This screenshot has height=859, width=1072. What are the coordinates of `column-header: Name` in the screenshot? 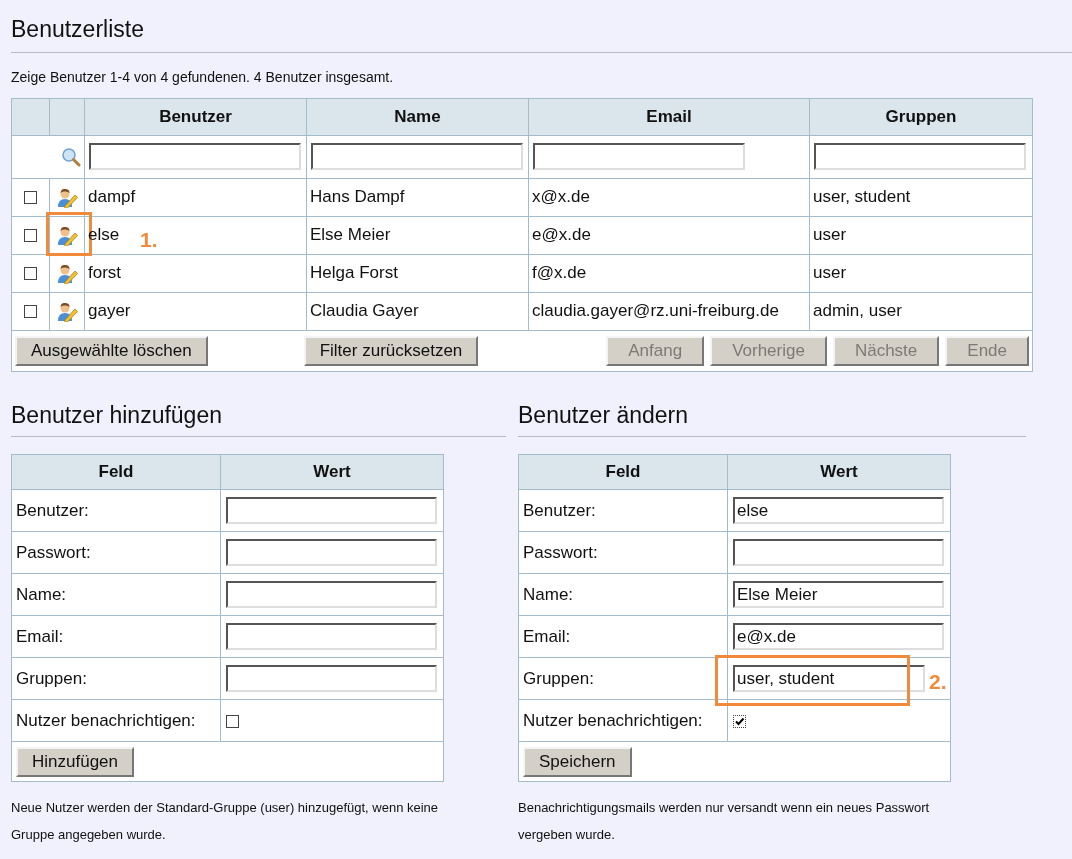 It's located at (417, 116).